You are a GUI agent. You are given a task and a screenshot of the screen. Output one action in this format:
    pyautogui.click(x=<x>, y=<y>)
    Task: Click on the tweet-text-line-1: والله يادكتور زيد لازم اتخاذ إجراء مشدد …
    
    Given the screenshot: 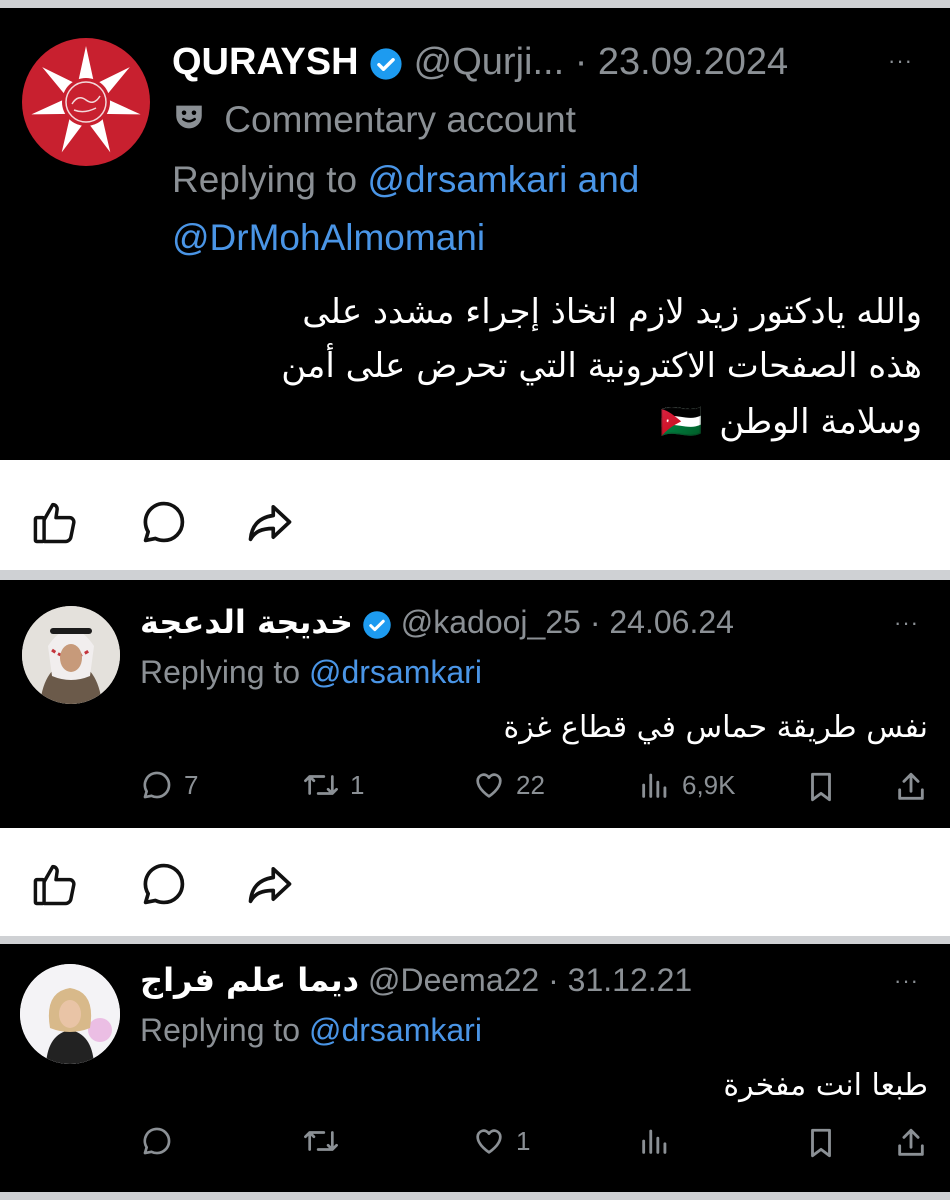 What is the action you would take?
    pyautogui.click(x=612, y=312)
    